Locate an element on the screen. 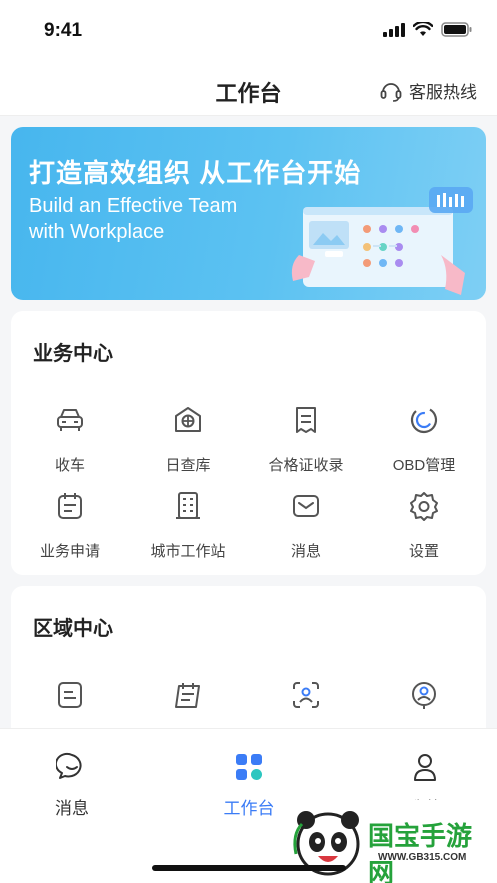  signal-icon is located at coordinates (394, 29).